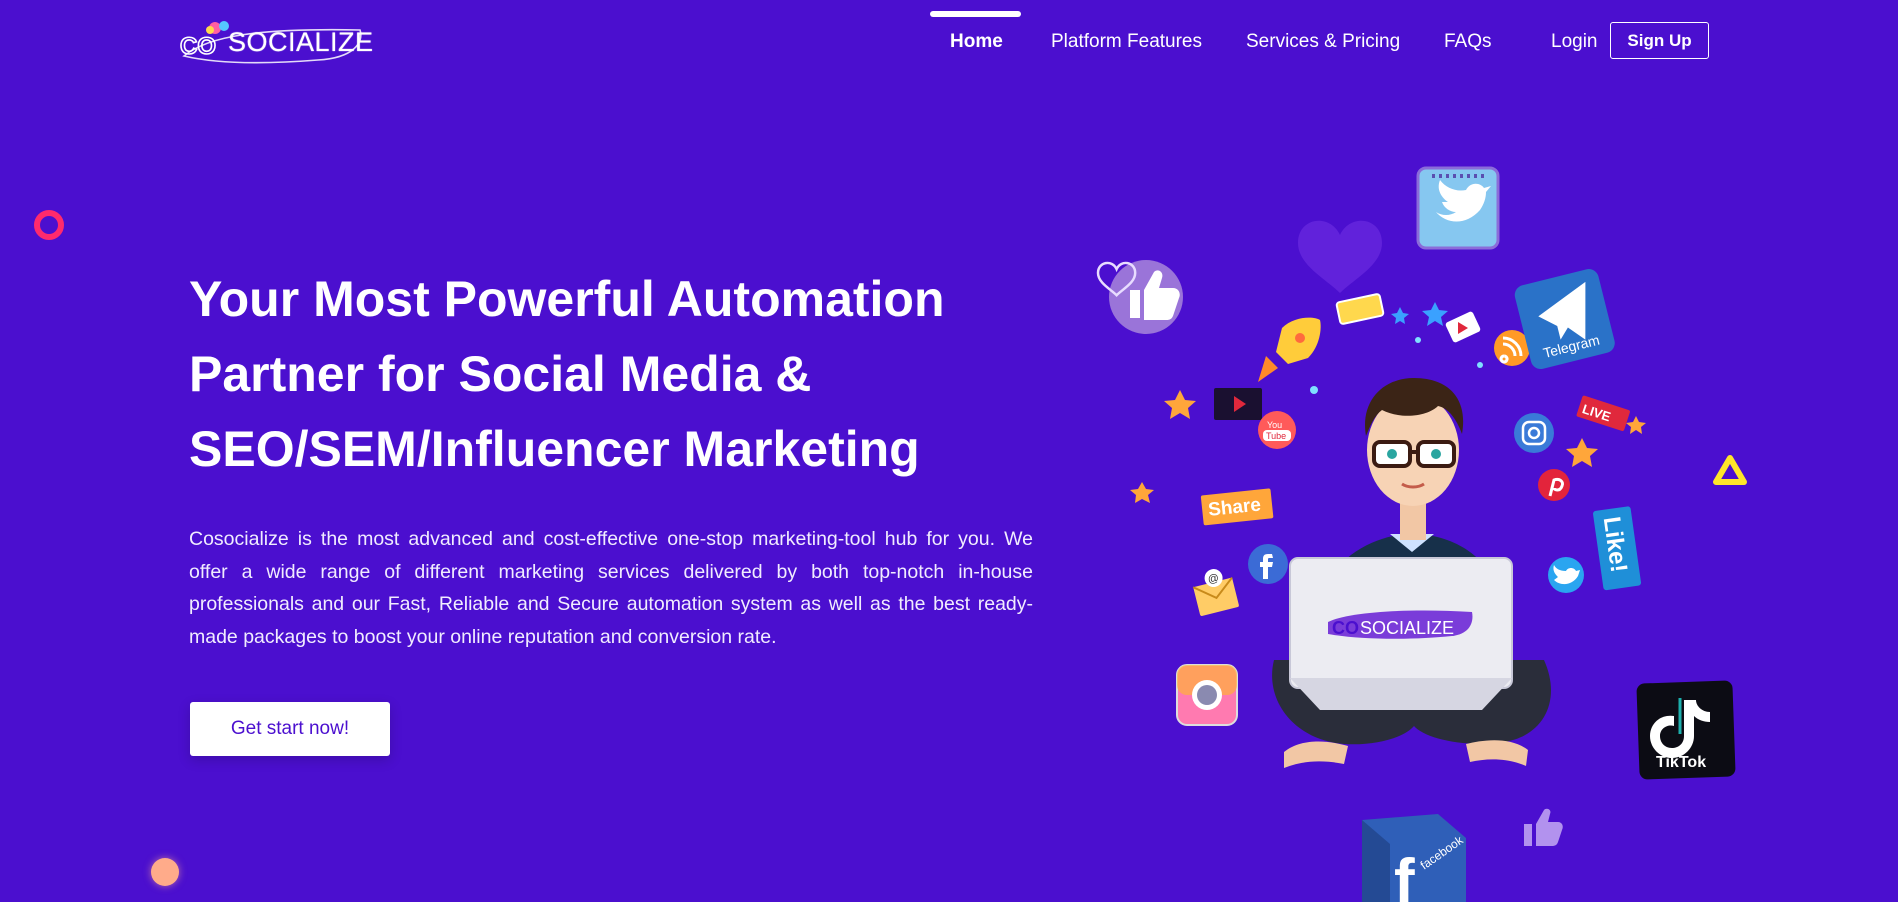  What do you see at coordinates (567, 299) in the screenshot?
I see `hero-title-line-1: Your Most Powerful Automation` at bounding box center [567, 299].